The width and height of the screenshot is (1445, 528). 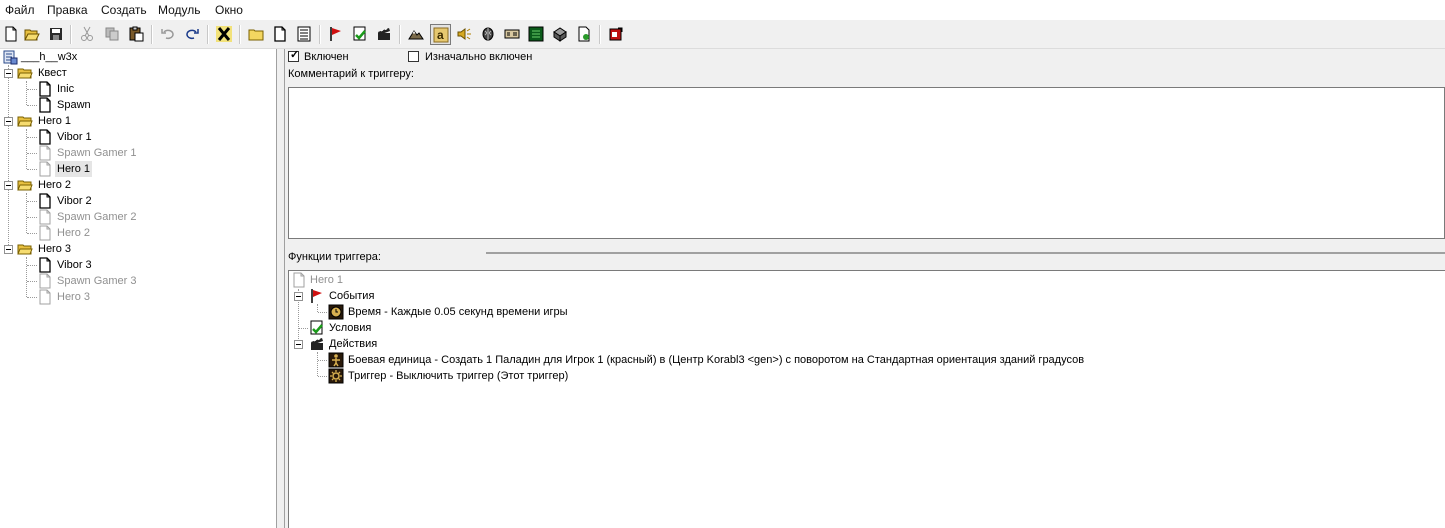 What do you see at coordinates (138, 137) in the screenshot?
I see `tree-trigger-item: Vibor 1` at bounding box center [138, 137].